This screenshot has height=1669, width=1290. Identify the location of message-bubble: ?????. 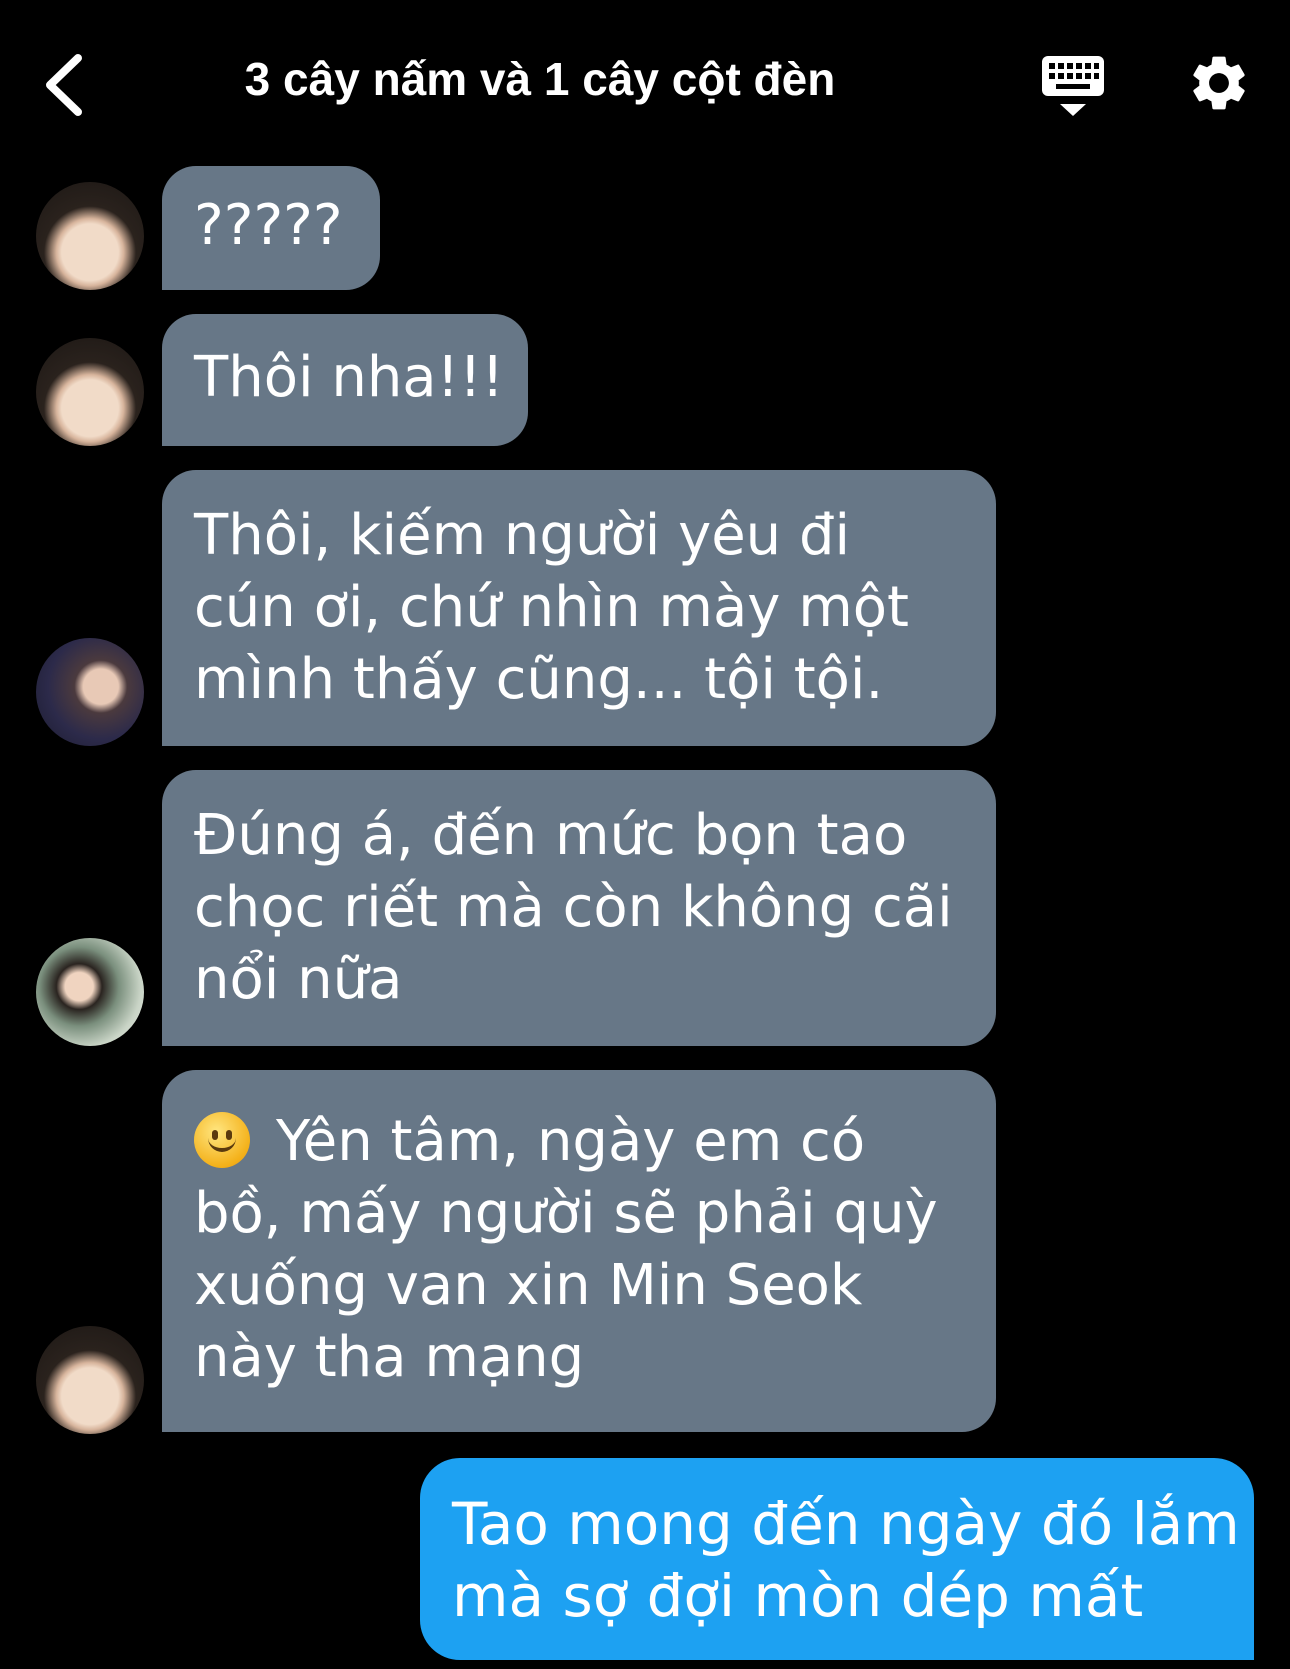
(271, 228).